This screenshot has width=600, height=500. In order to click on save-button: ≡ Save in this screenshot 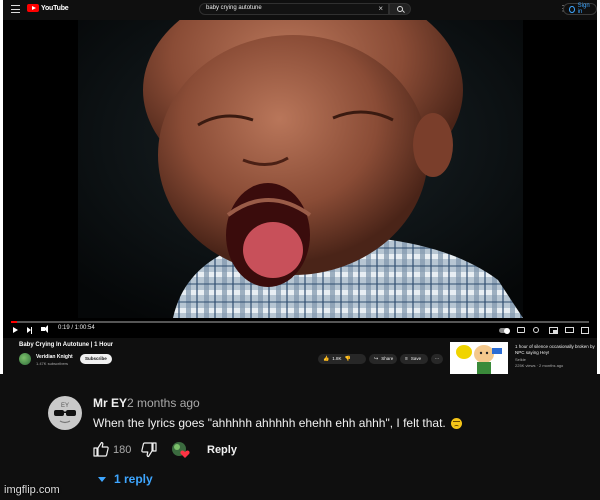, I will do `click(414, 359)`.